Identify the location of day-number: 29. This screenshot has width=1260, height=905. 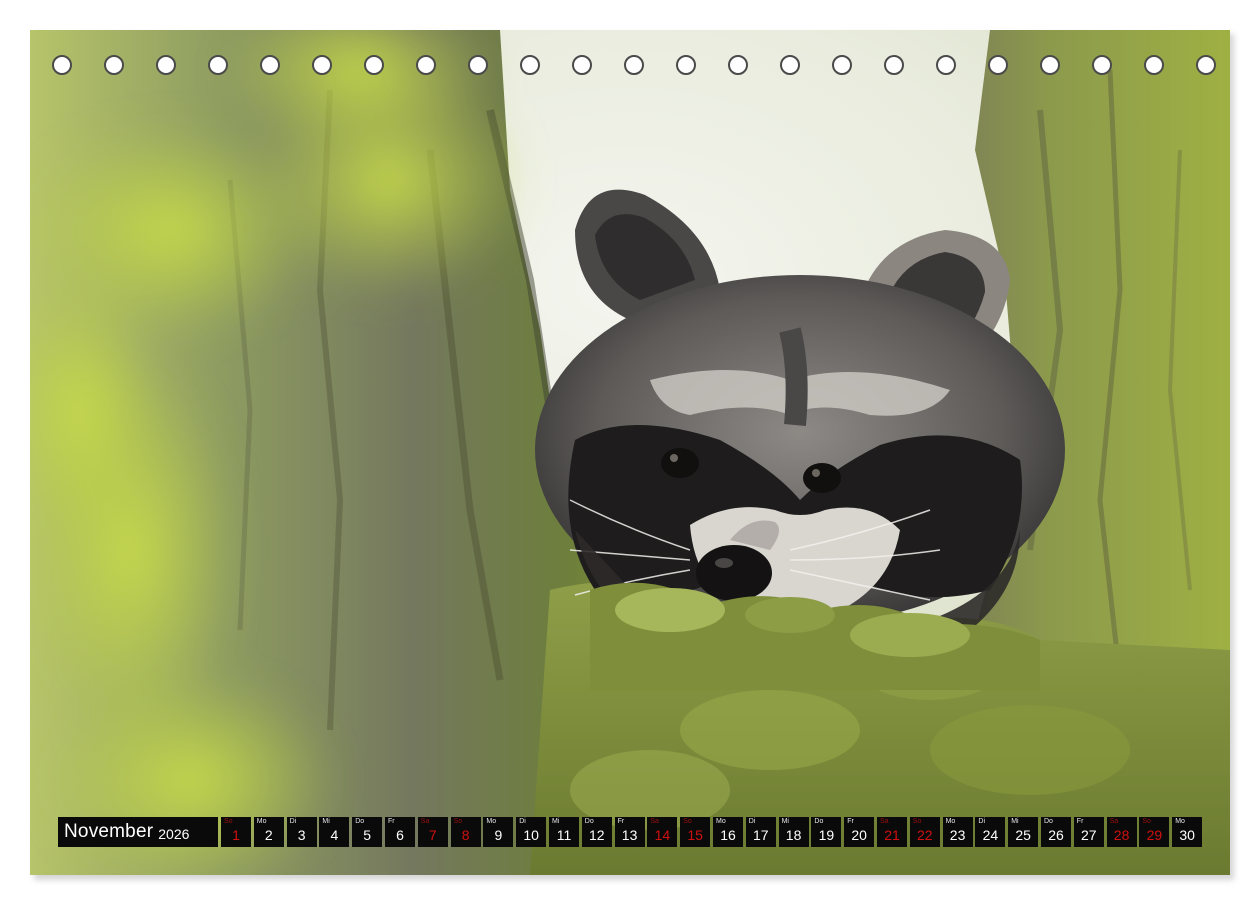
(1154, 835).